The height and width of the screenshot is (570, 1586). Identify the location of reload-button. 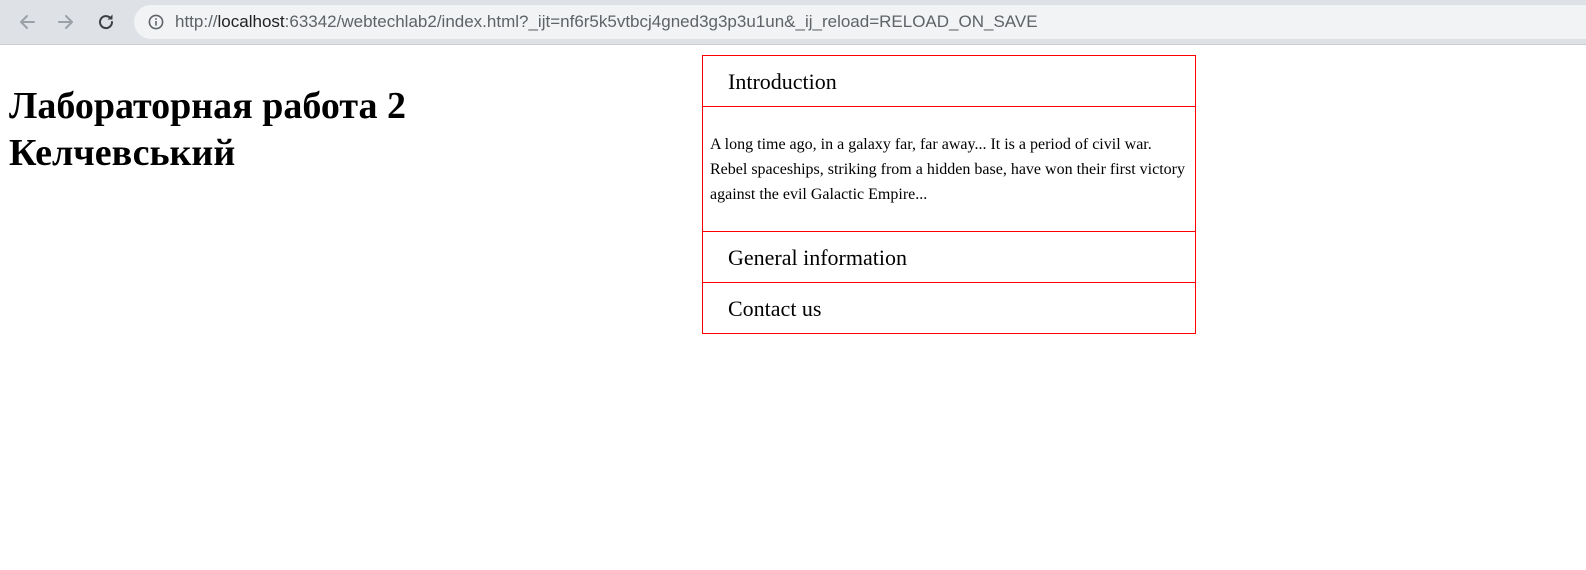
(106, 22).